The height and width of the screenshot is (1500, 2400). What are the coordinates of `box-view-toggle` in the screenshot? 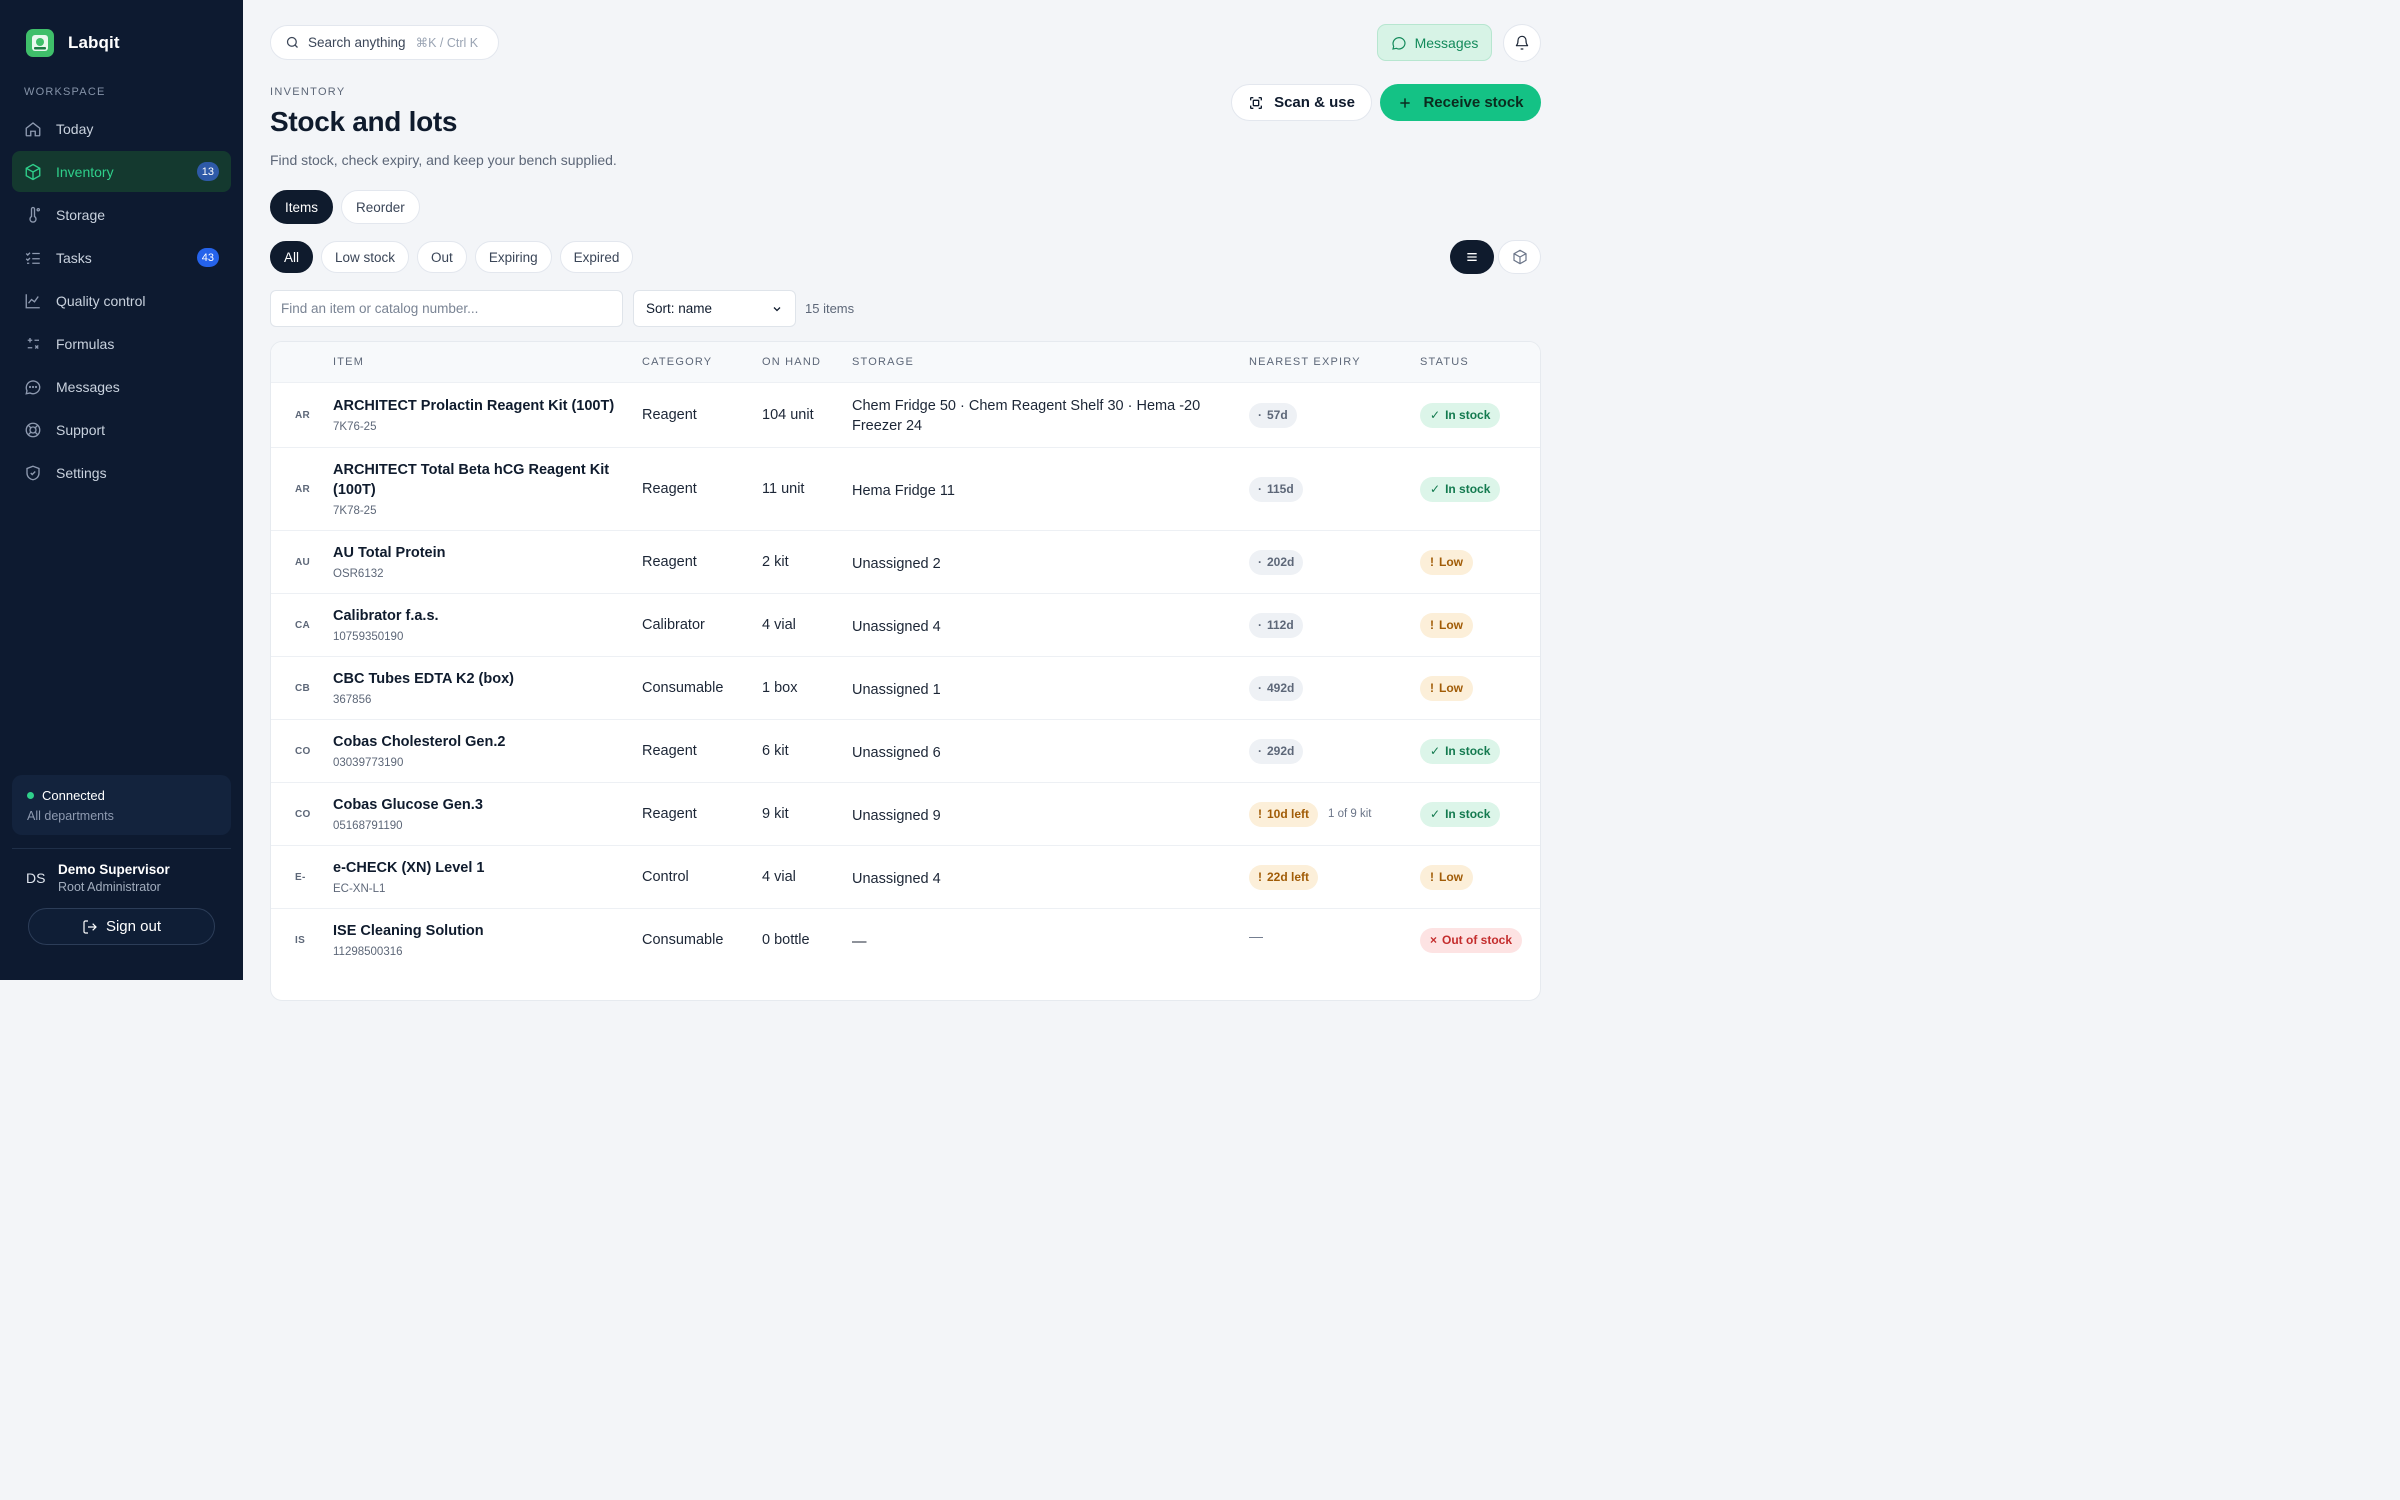 It's located at (1519, 257).